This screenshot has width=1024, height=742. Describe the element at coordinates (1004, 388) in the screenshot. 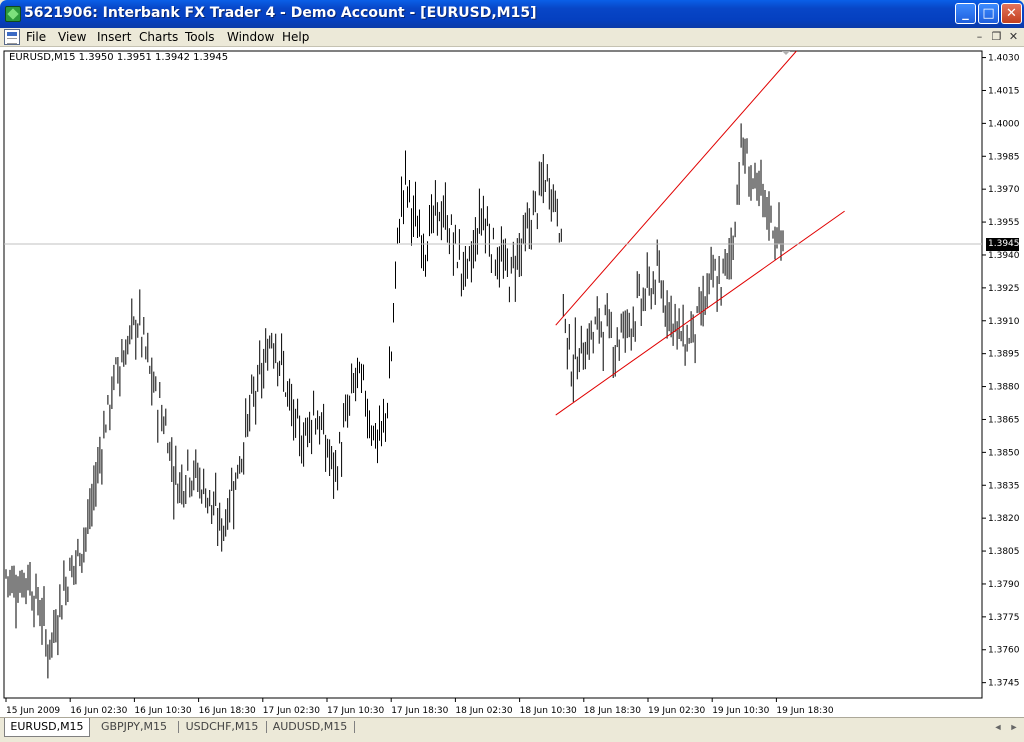

I see `y-tick-label: 1.3880` at that location.